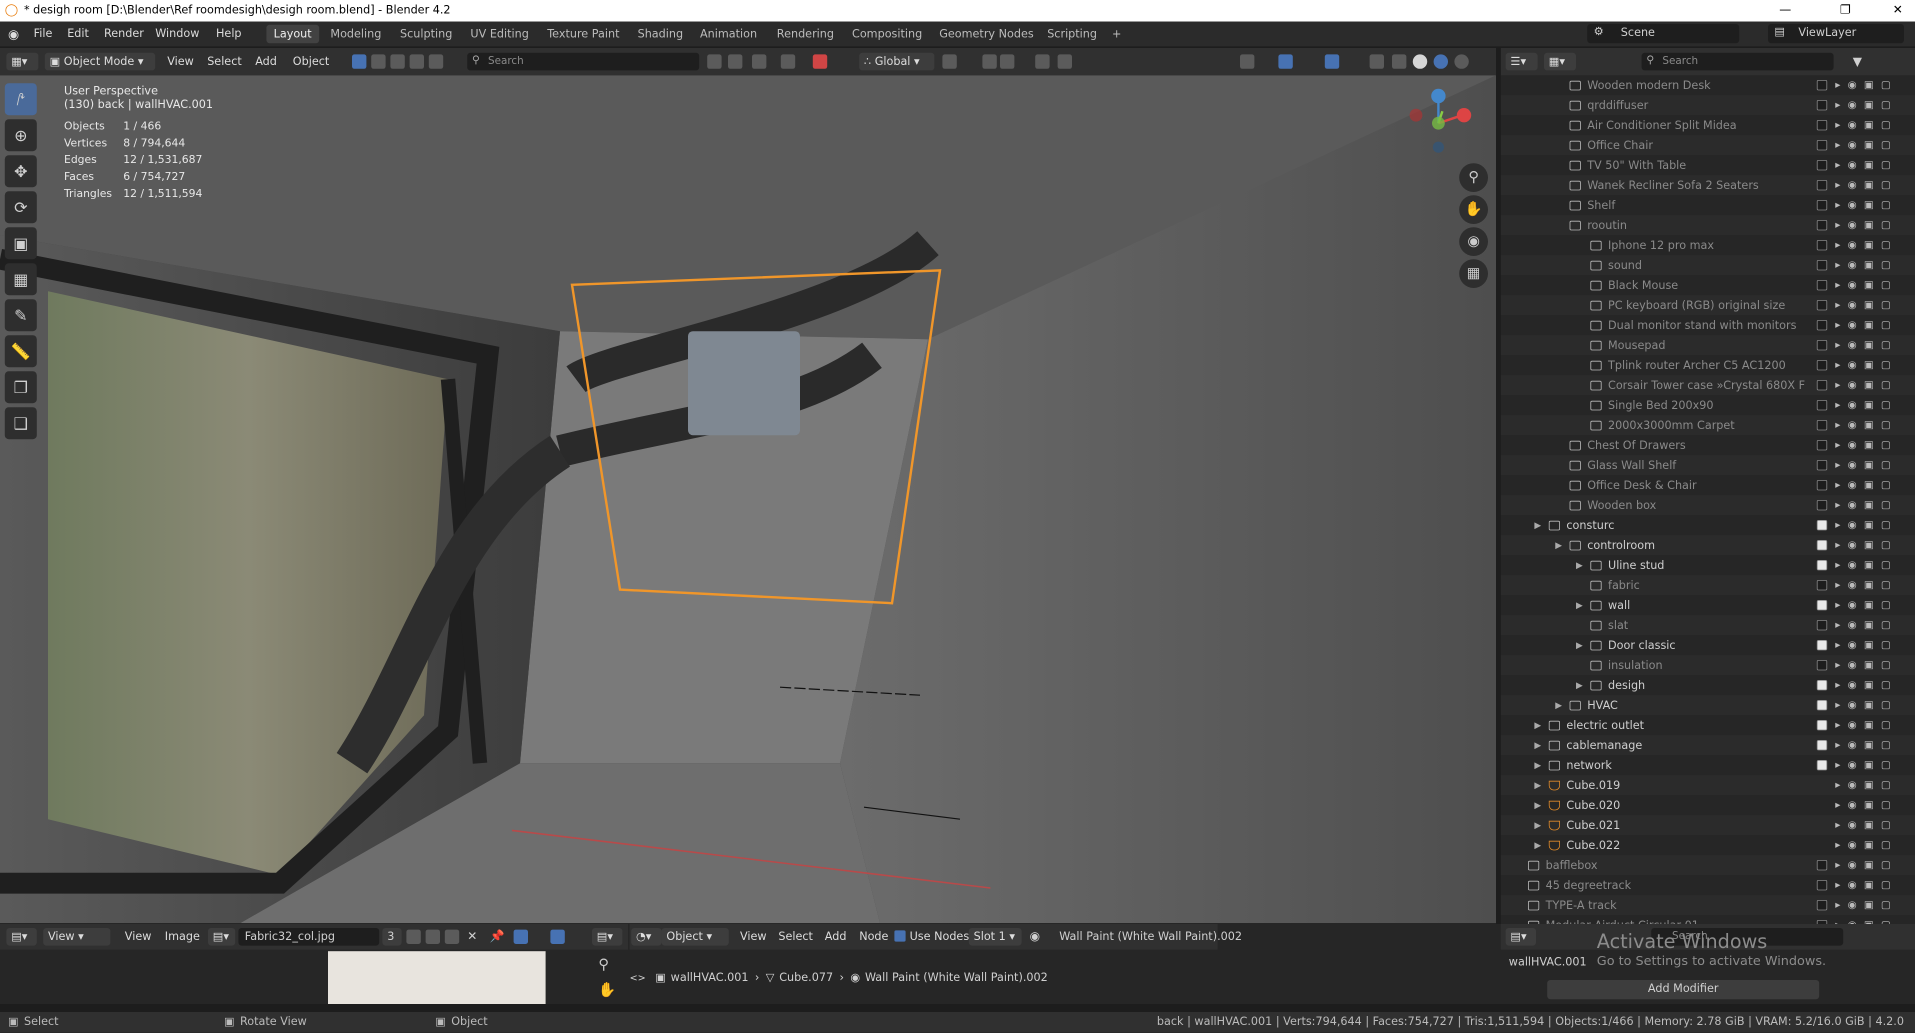  Describe the element at coordinates (1836, 34) in the screenshot. I see `viewlayer-selector: ▤ ViewLayer` at that location.